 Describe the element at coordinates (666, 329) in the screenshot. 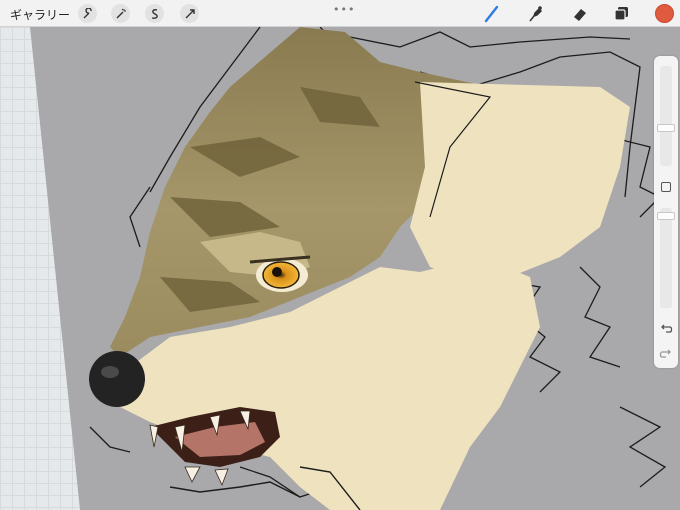

I see `undo-icon` at that location.